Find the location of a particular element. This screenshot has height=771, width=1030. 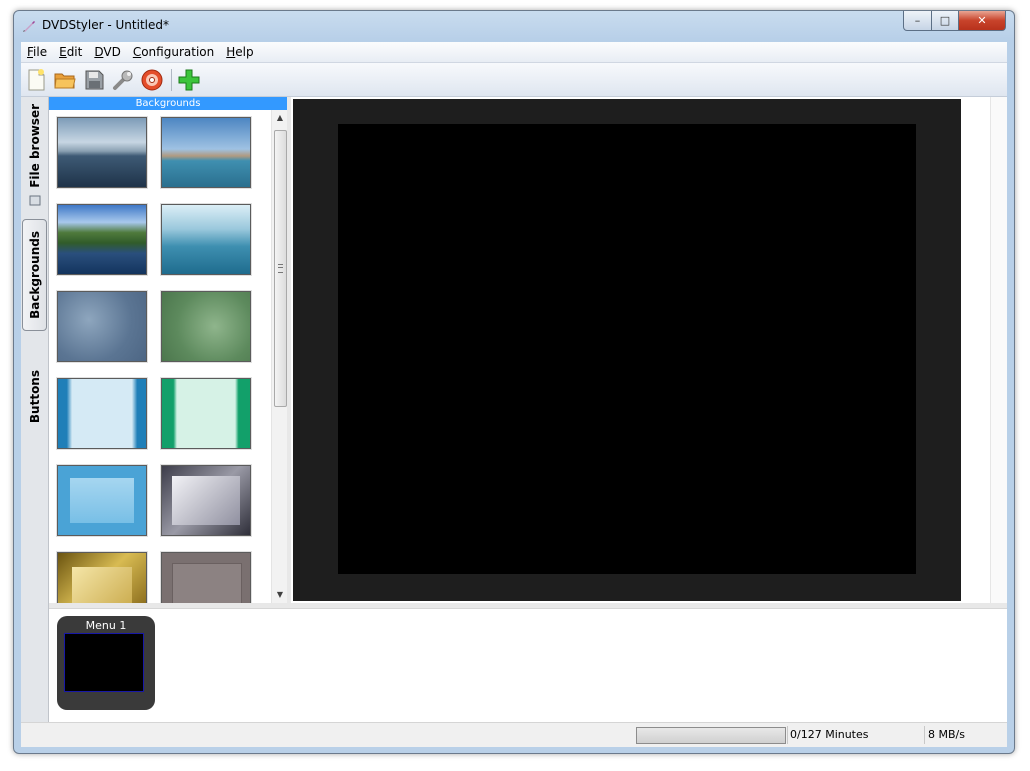

background-thumbnail-blue-gray-cloudy is located at coordinates (102, 326).